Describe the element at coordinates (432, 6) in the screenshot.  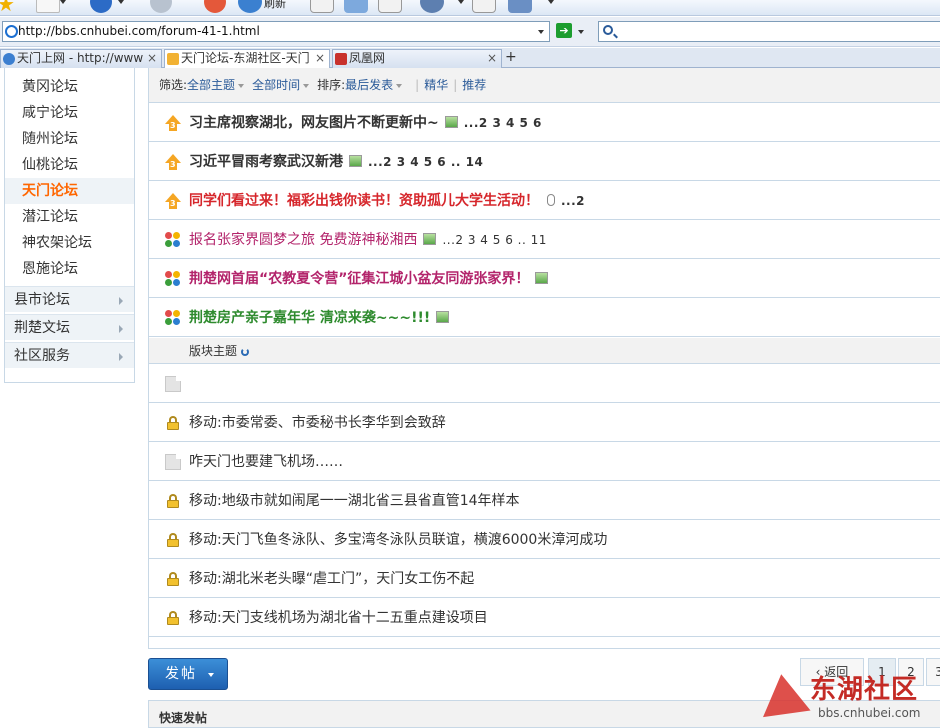
I see `undo-icon` at that location.